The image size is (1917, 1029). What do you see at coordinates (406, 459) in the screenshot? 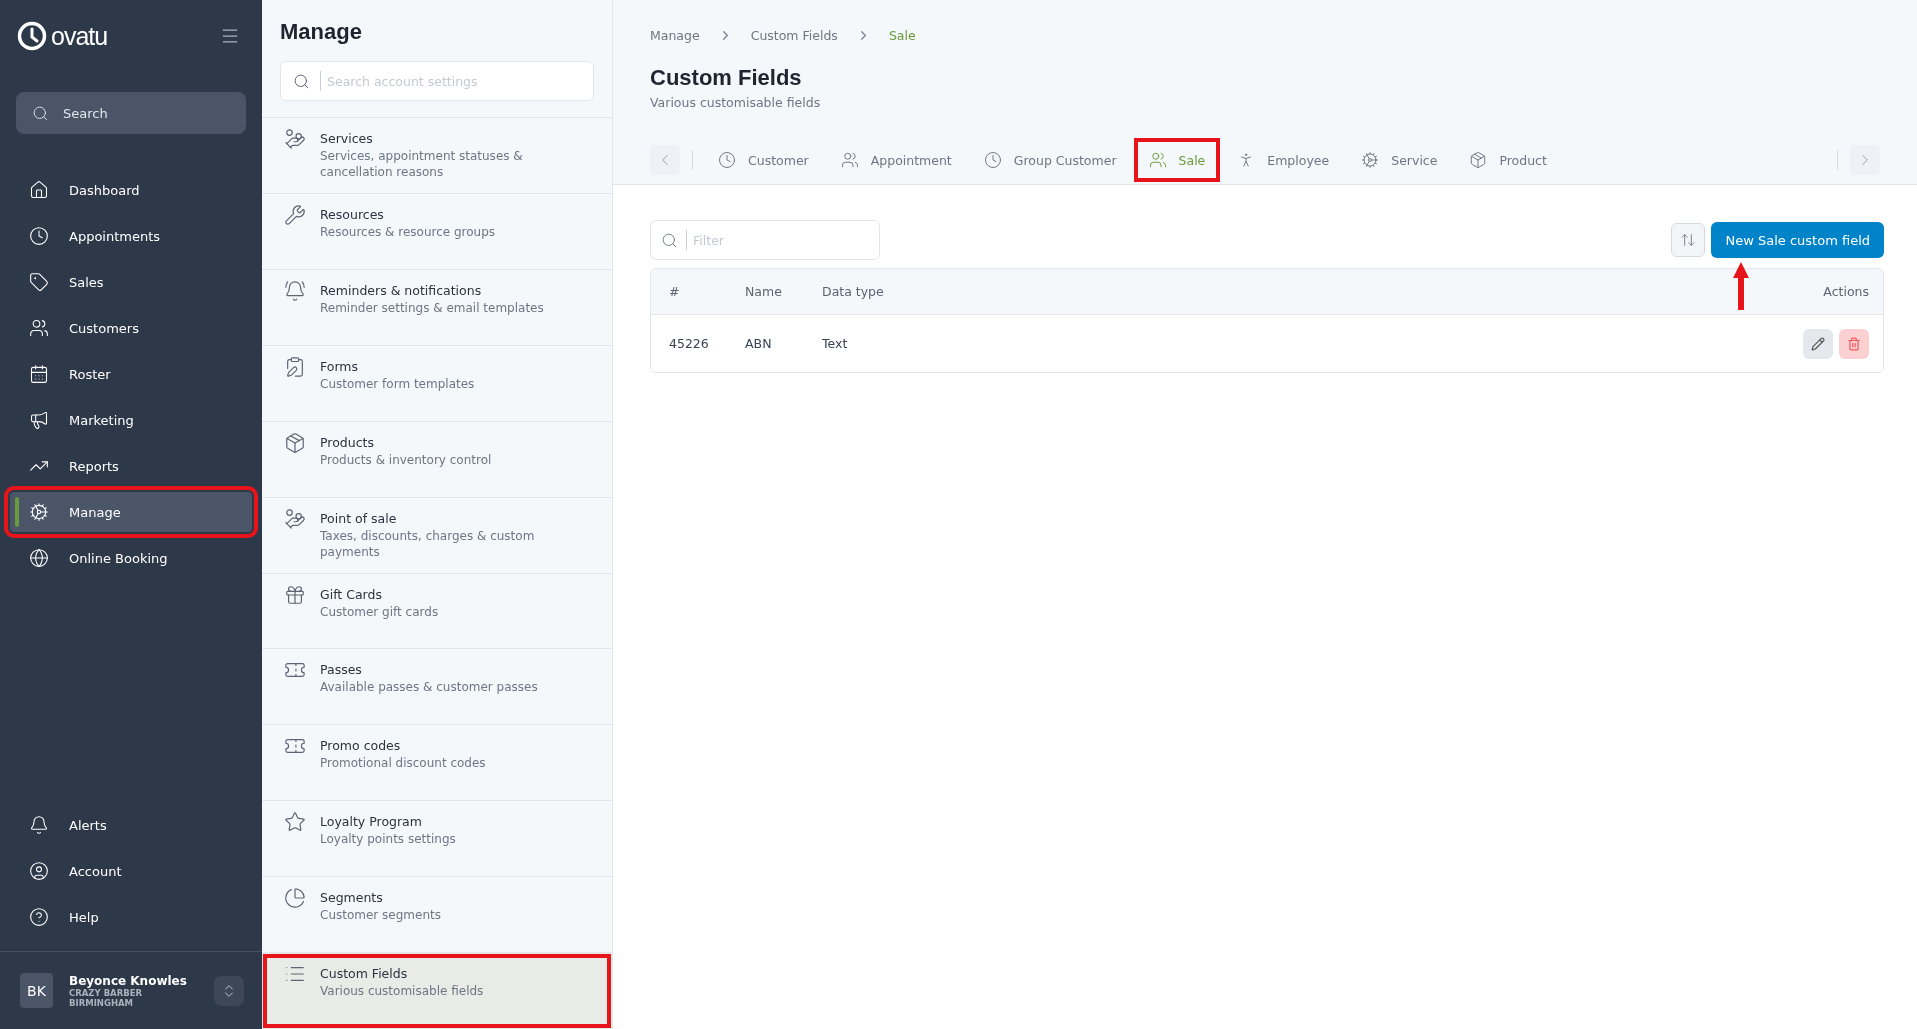
I see `settings-item-description: Products & inventory control` at bounding box center [406, 459].